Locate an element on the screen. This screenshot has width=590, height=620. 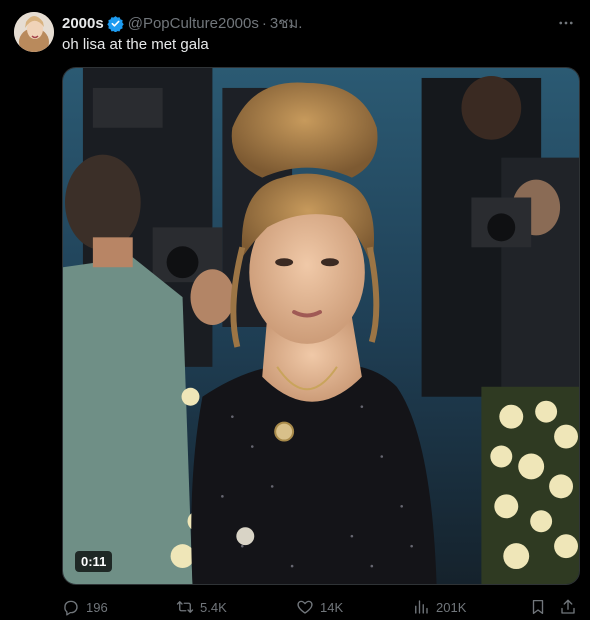
handle: @PopCulture2000s is located at coordinates (193, 23).